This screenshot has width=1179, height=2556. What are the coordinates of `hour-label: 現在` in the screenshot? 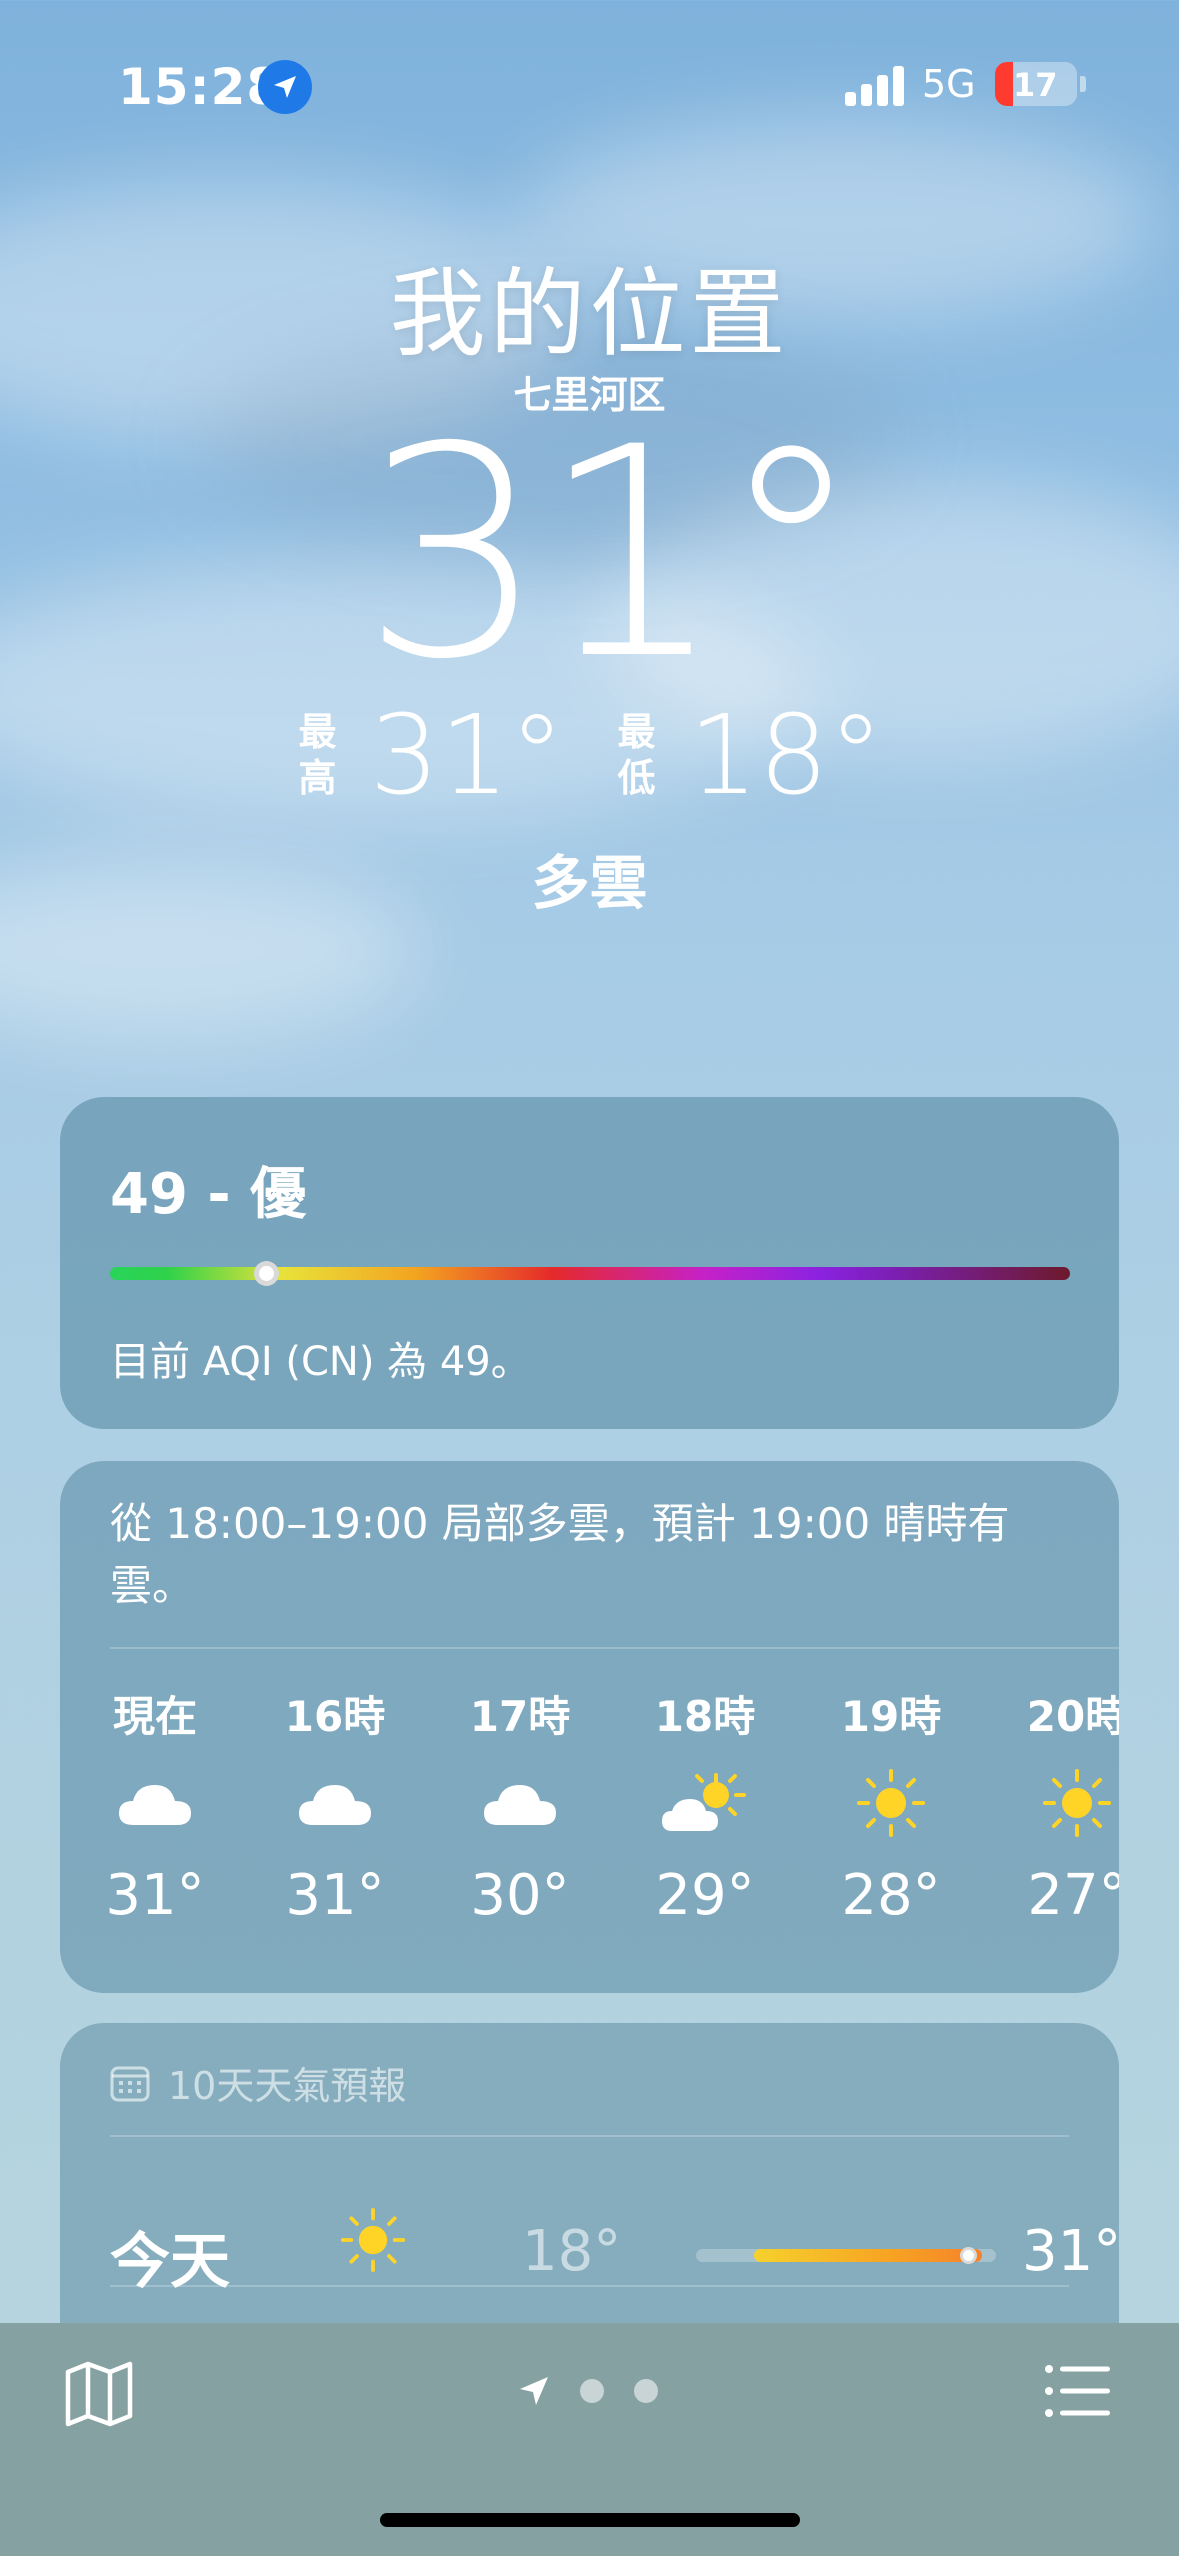 It's located at (154, 1716).